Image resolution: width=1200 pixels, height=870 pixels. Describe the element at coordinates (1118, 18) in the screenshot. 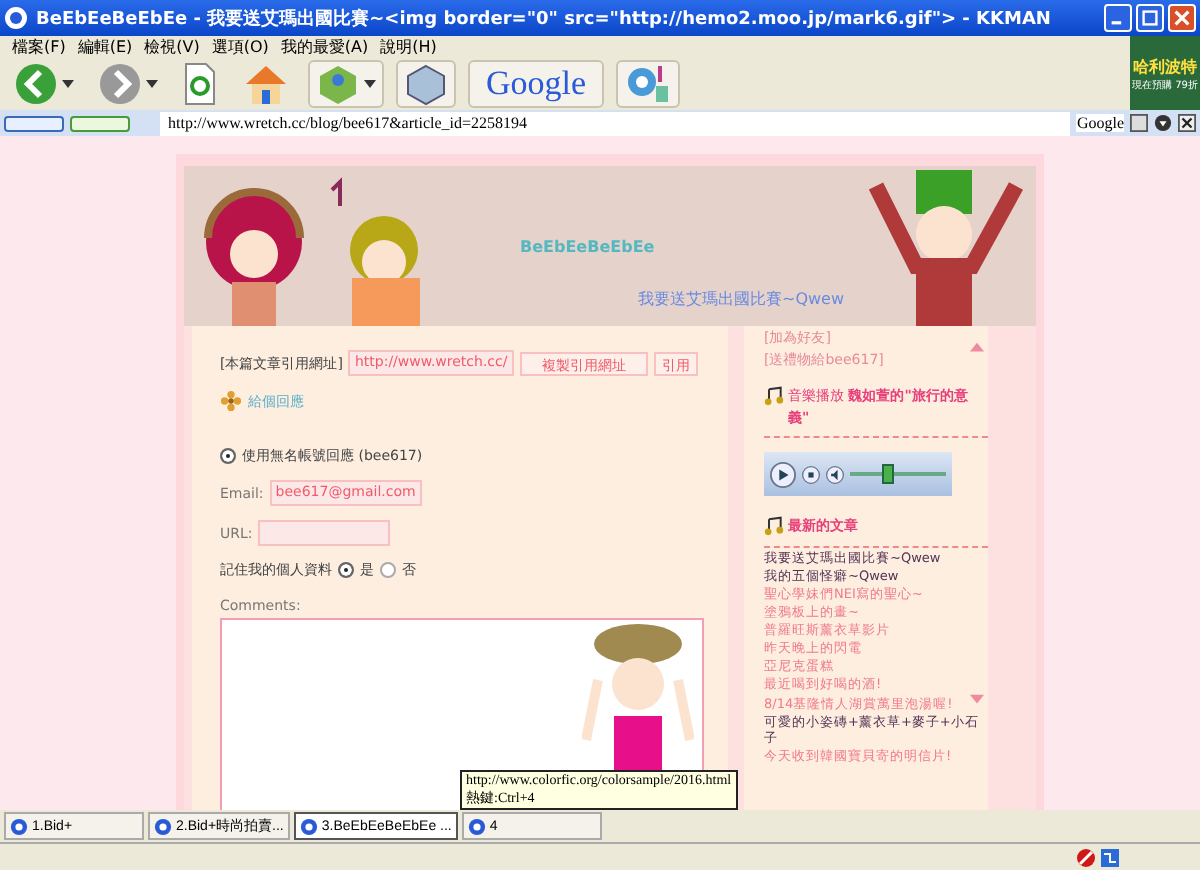

I see `minimize-button` at that location.